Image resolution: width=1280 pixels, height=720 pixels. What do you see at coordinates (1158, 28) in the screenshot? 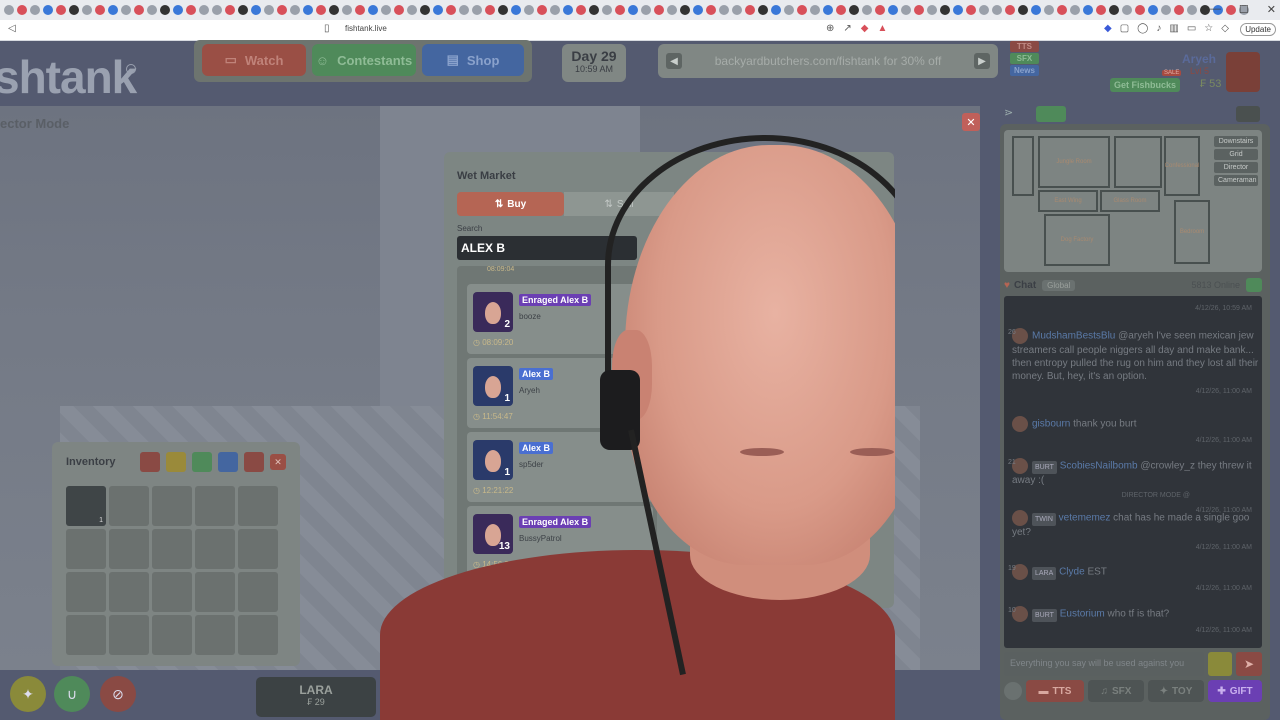
I see `music-icon: ♪` at bounding box center [1158, 28].